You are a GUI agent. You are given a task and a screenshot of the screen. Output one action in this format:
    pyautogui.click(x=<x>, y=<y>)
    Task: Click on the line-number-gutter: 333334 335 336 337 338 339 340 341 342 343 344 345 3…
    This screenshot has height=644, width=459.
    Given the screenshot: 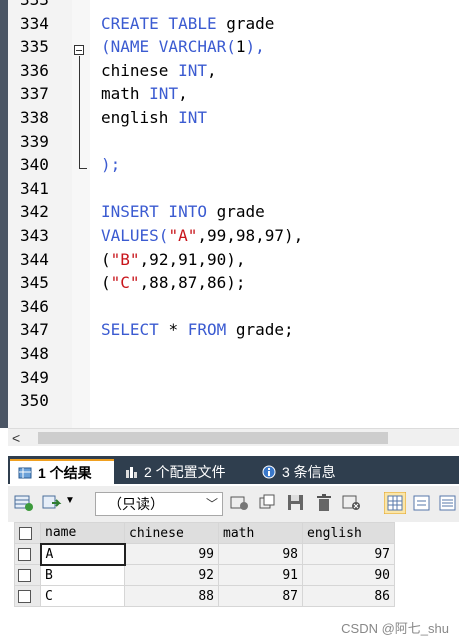 What is the action you would take?
    pyautogui.click(x=40, y=214)
    